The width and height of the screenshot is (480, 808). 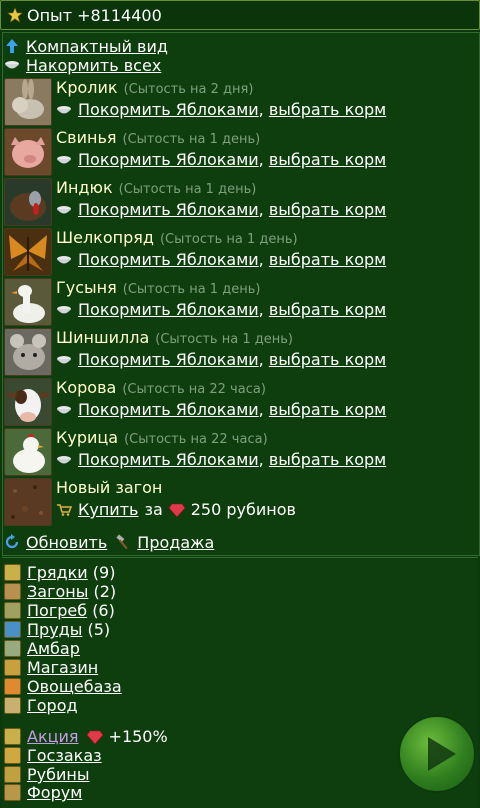 What do you see at coordinates (103, 337) in the screenshot?
I see `animal-name: Шиншилла` at bounding box center [103, 337].